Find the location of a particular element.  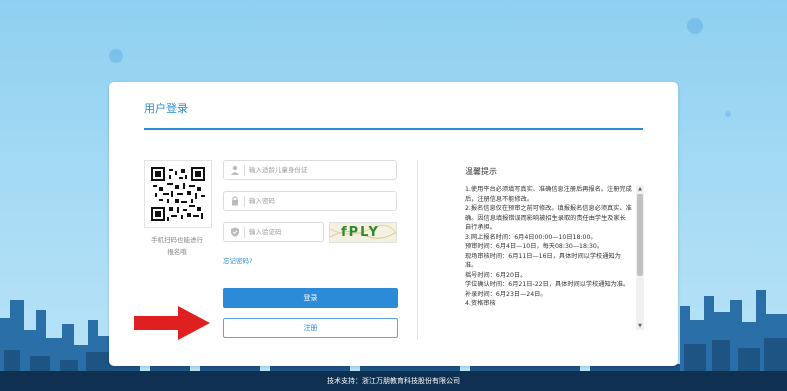

captcha-text: fPLY is located at coordinates (360, 232).